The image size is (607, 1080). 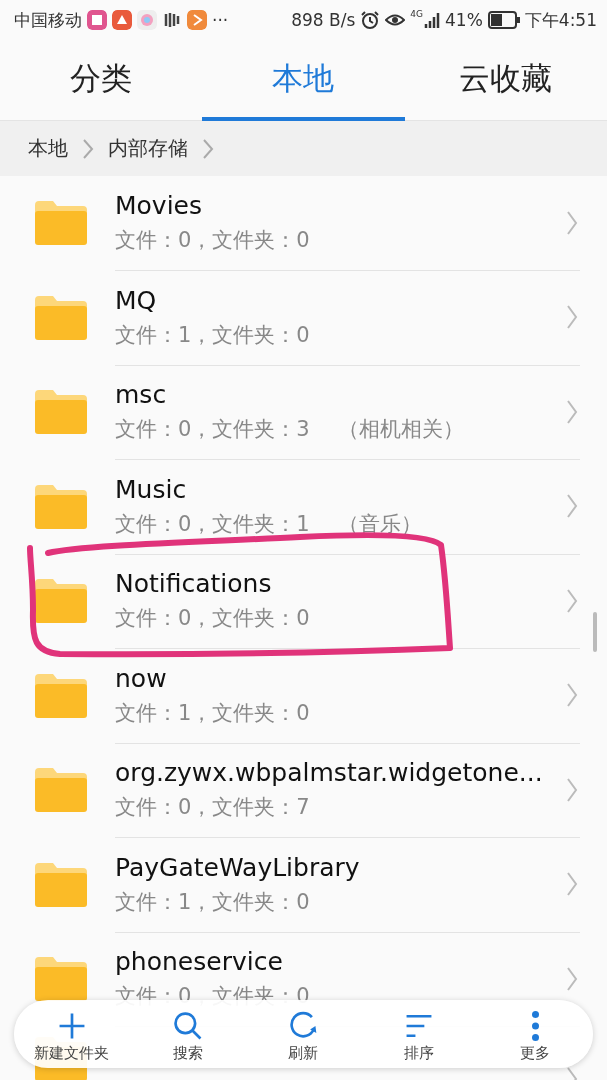 What do you see at coordinates (464, 20) in the screenshot?
I see `battery-percent: 41%` at bounding box center [464, 20].